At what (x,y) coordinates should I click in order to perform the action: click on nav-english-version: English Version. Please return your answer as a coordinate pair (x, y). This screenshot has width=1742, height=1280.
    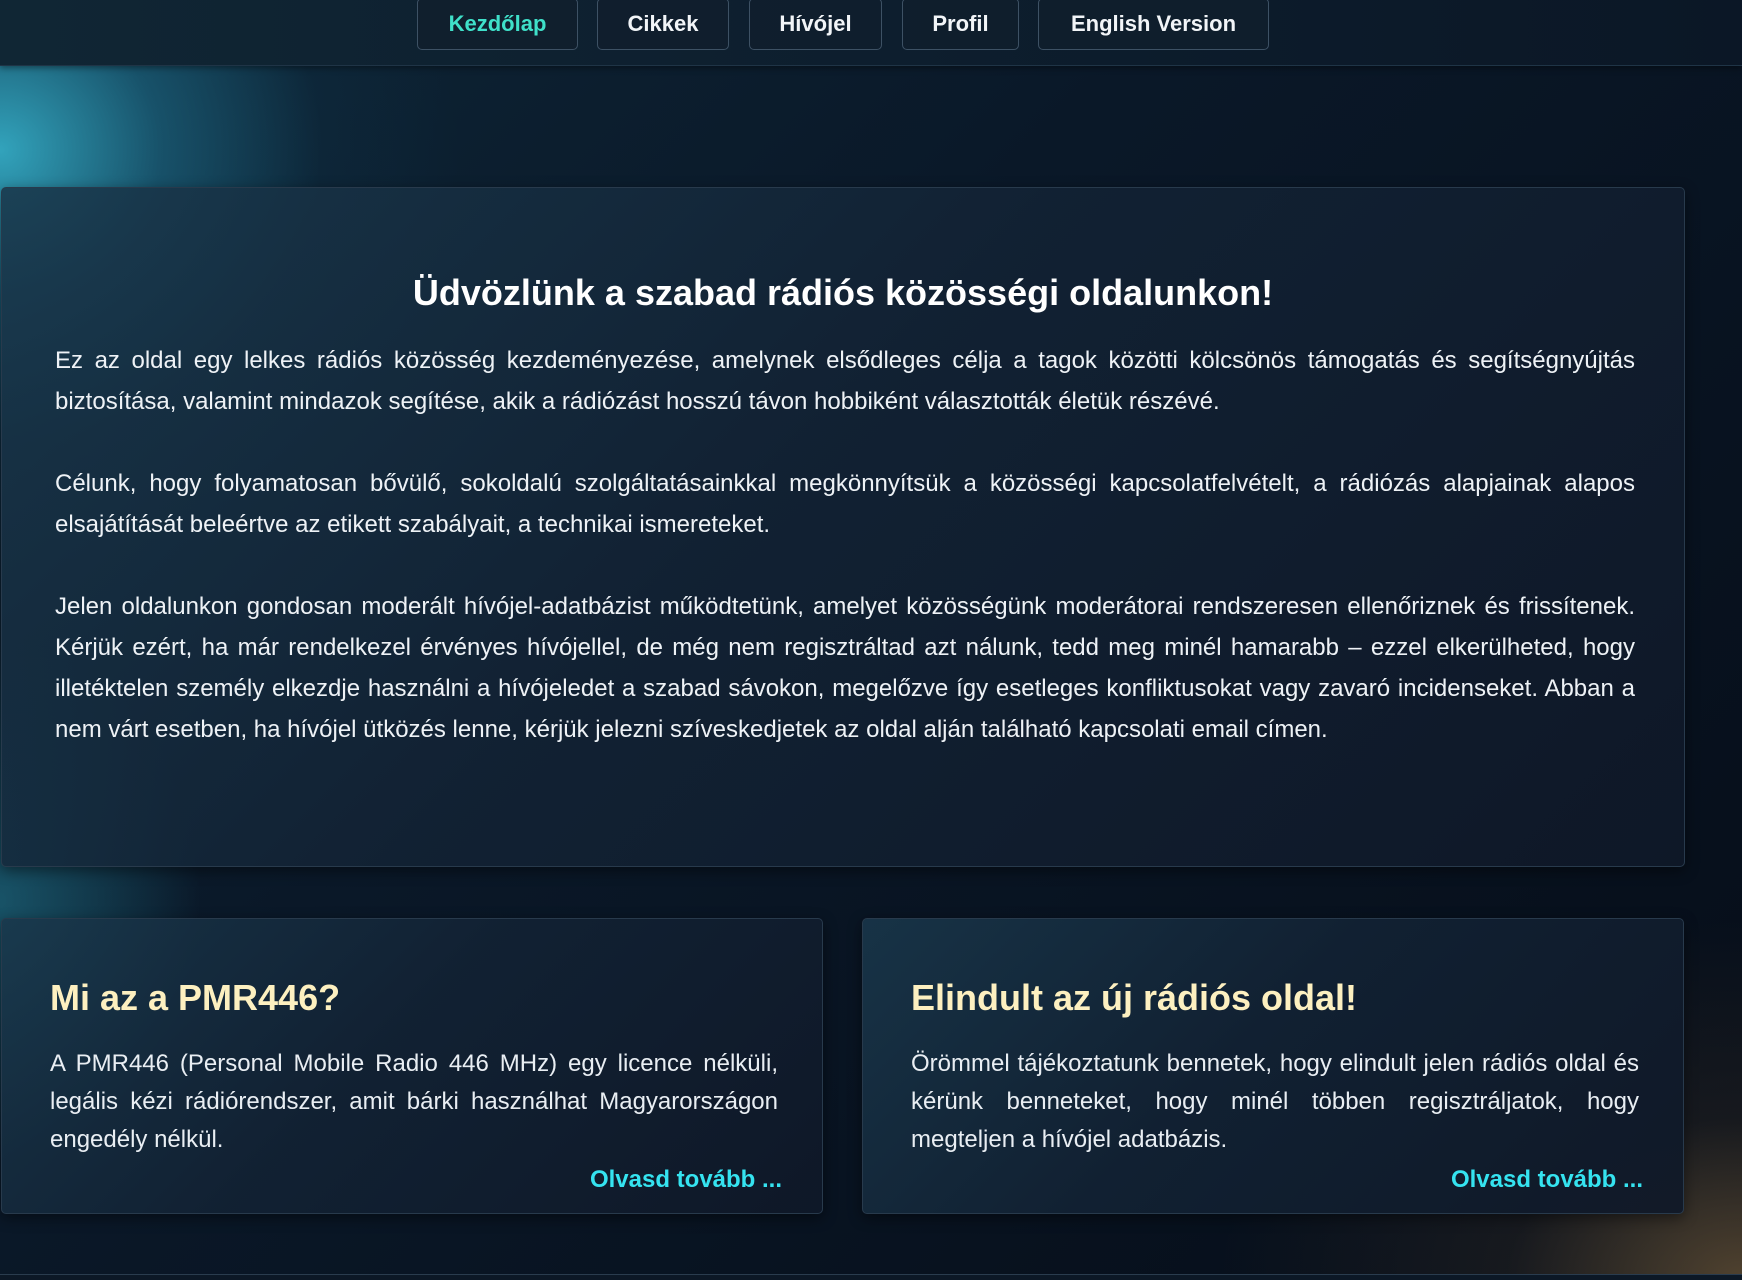
    Looking at the image, I should click on (1153, 25).